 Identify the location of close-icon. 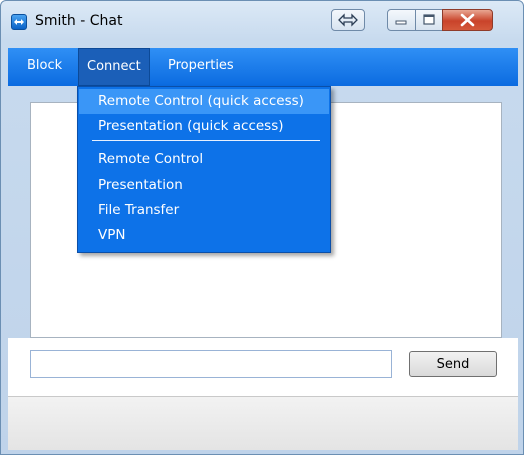
(467, 20).